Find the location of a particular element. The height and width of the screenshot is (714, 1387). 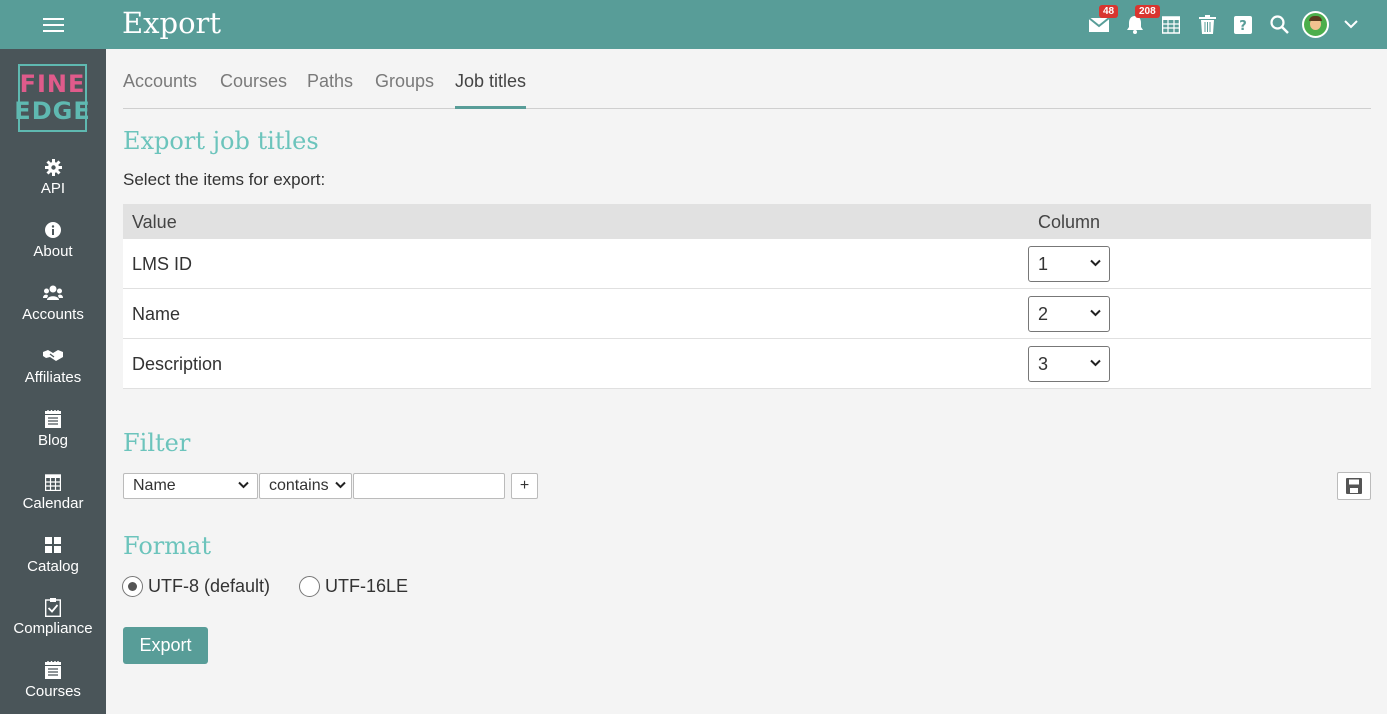

export-tabs: Accounts Courses Paths Groups Job titles is located at coordinates (747, 79).